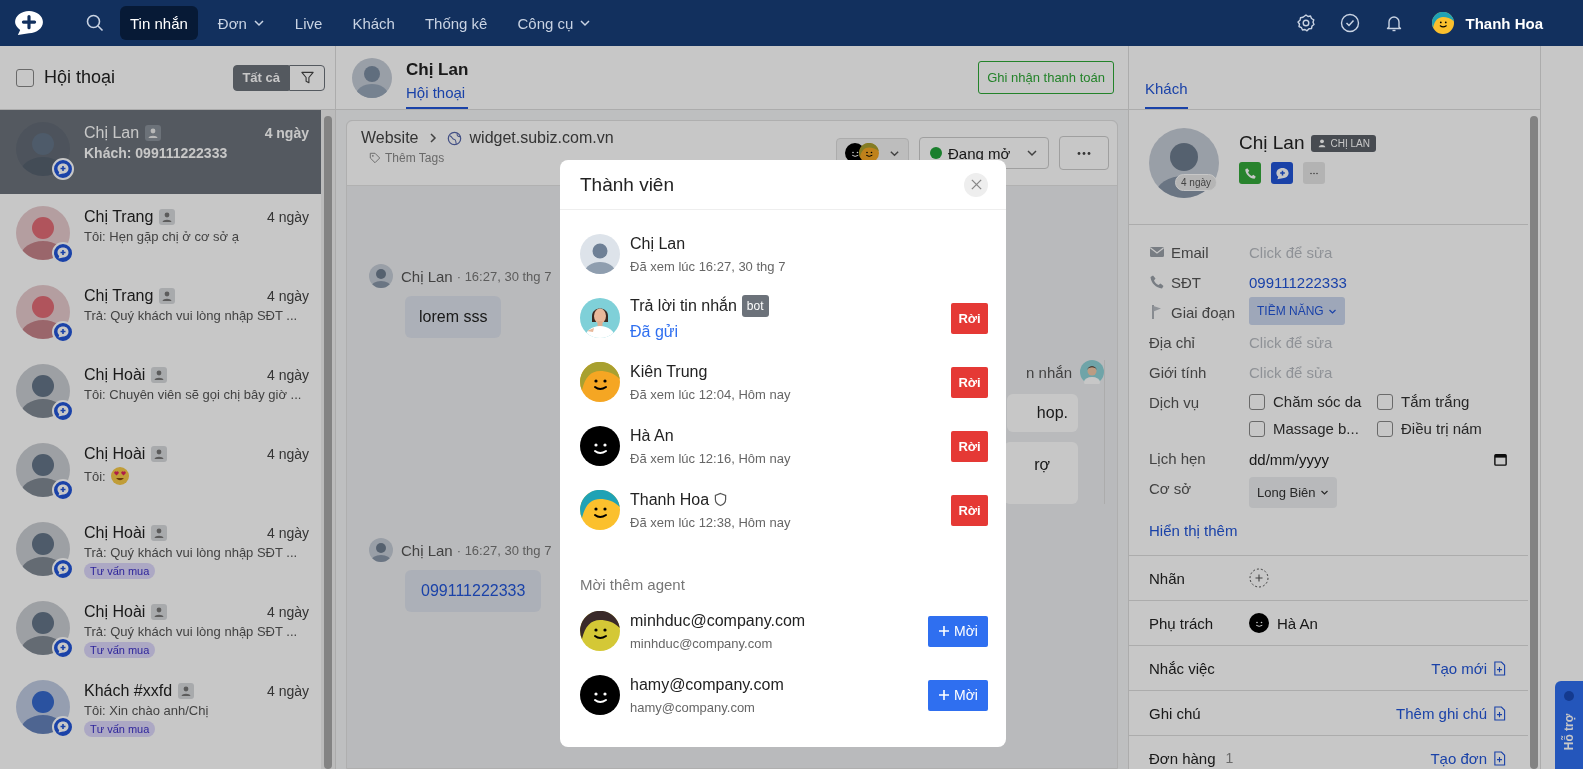 Image resolution: width=1583 pixels, height=769 pixels. Describe the element at coordinates (658, 243) in the screenshot. I see `member-name: Chị Lan` at that location.